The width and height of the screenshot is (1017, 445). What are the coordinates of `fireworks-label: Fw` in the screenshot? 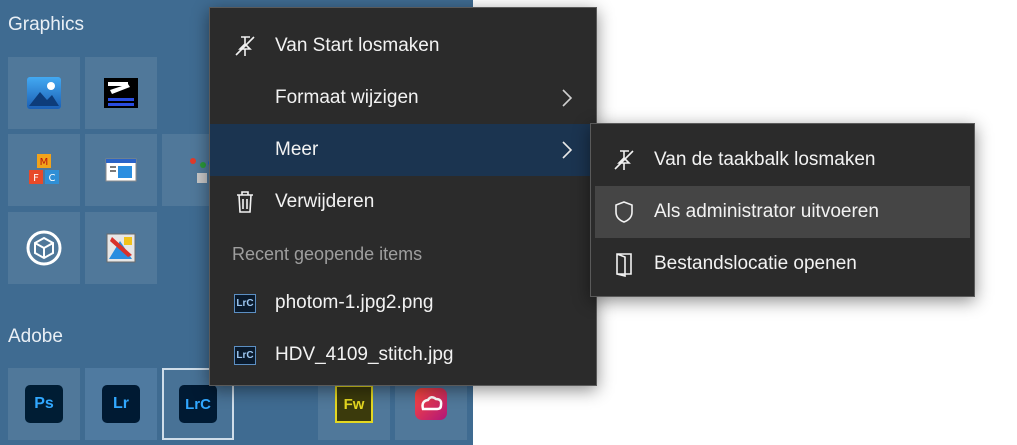 It's located at (354, 404).